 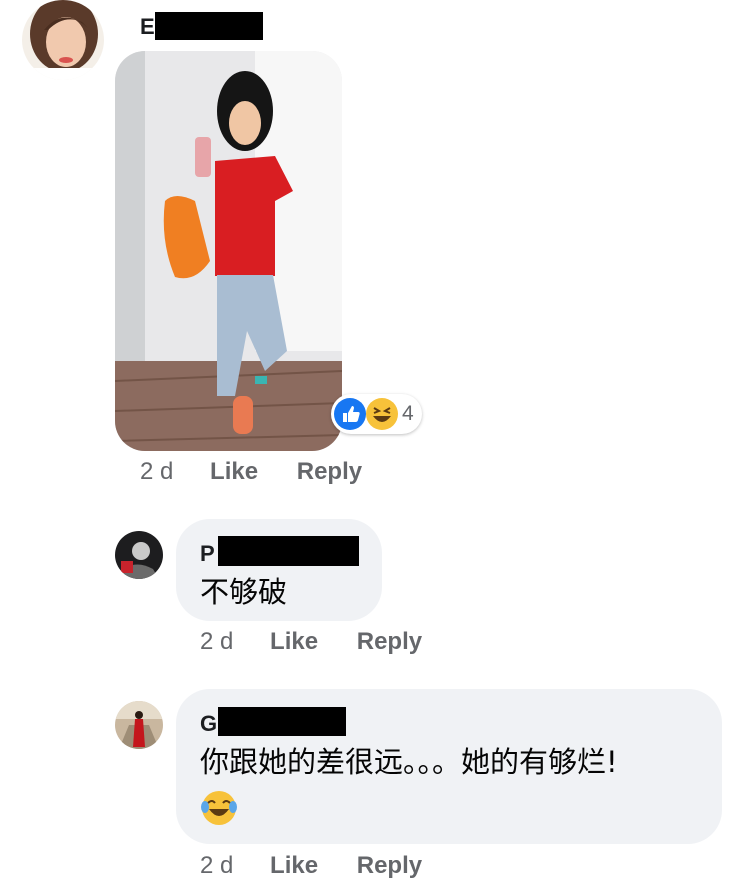 I want to click on comment-bubble: P 不够破, so click(x=279, y=570).